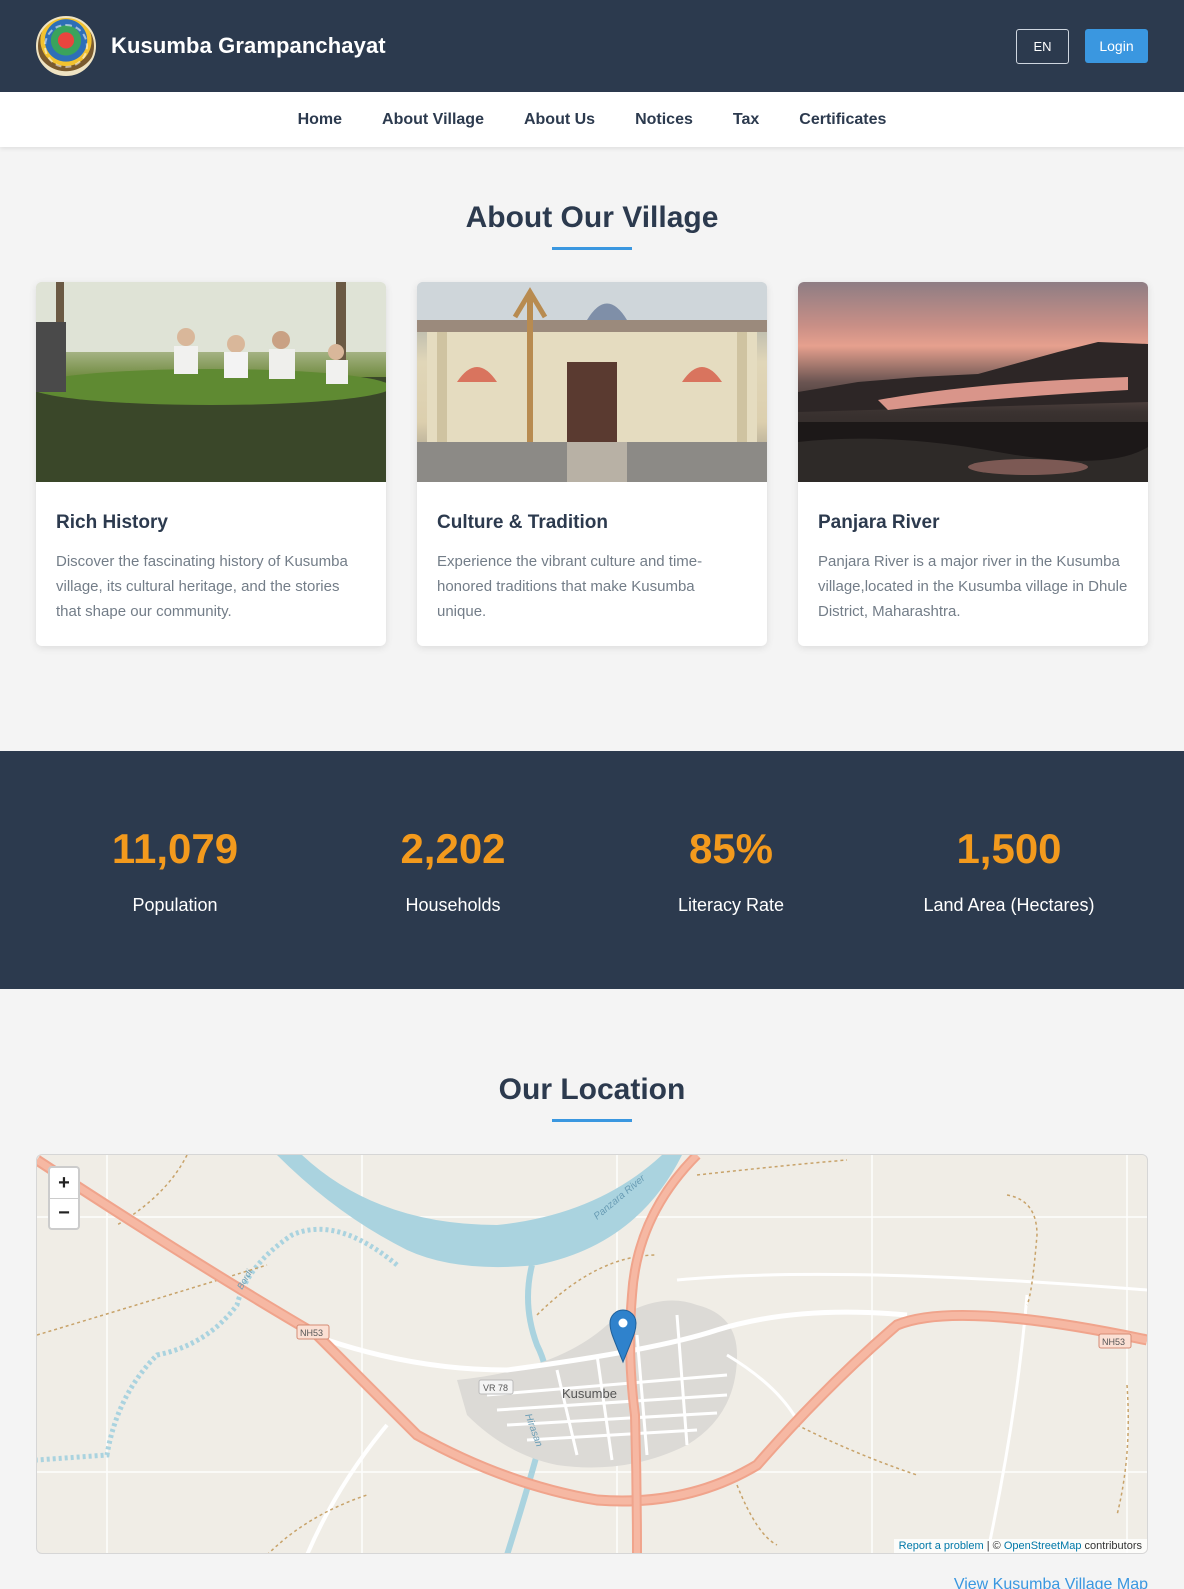 This screenshot has height=1589, width=1184. I want to click on nav-item-notices: Notices, so click(664, 120).